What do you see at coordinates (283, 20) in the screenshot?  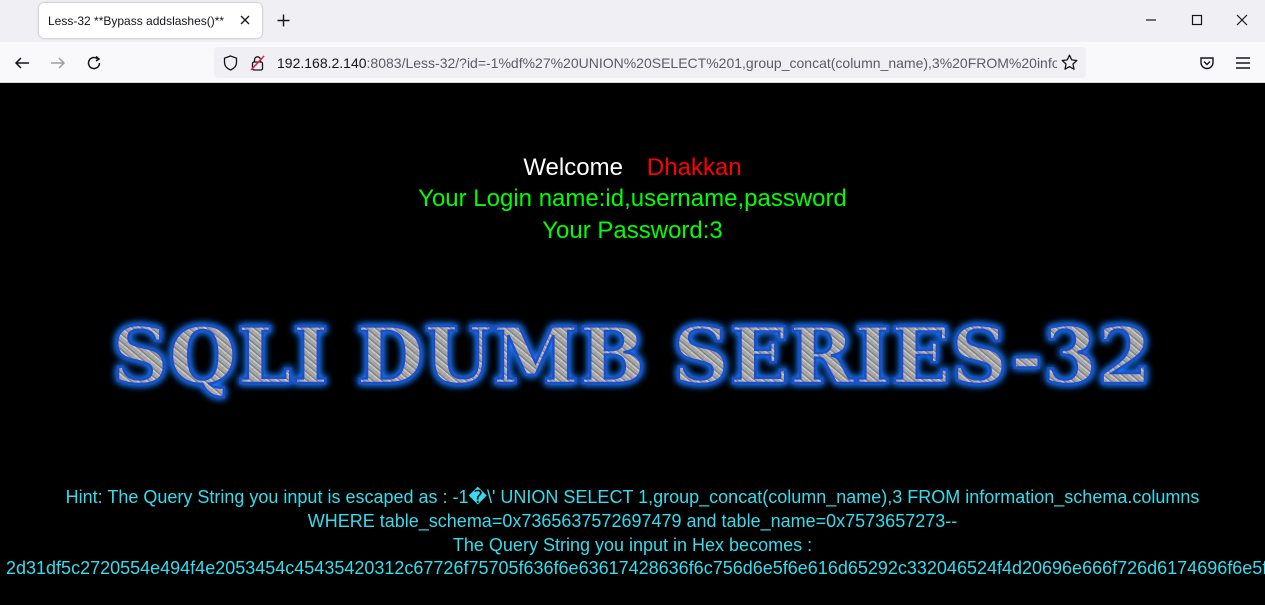 I see `plus-icon` at bounding box center [283, 20].